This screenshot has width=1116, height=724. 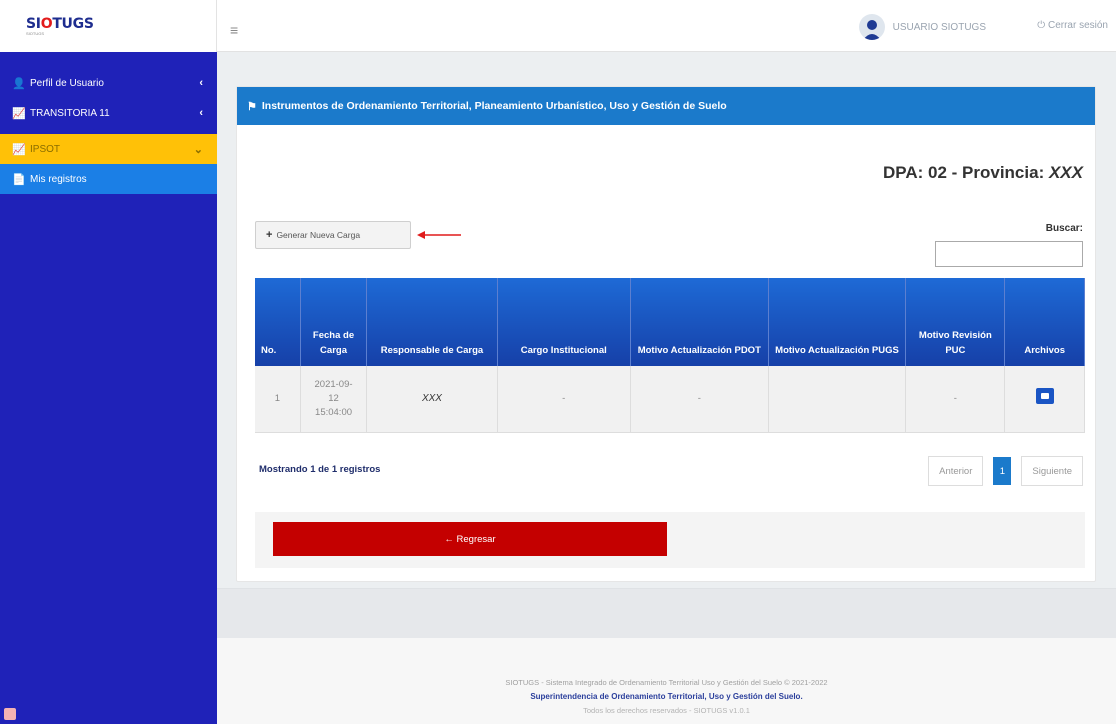 I want to click on hamburger-menu-icon: ≡, so click(x=234, y=30).